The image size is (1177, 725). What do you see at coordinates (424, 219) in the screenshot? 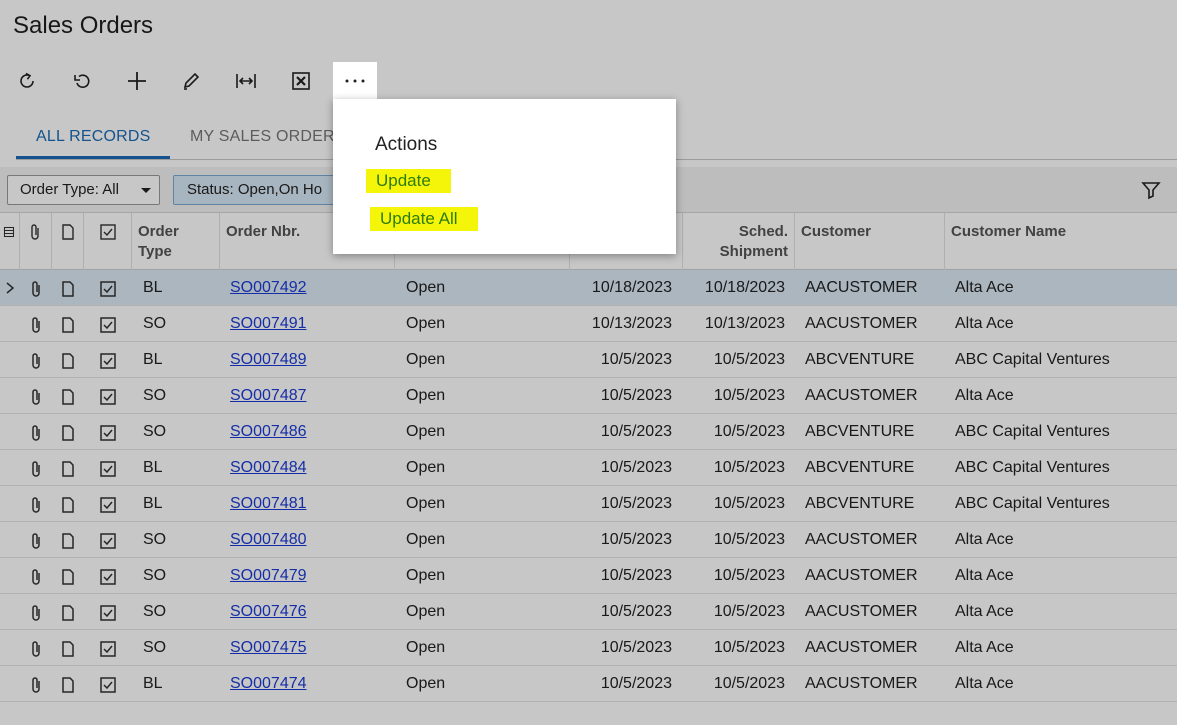
I see `menu-item-update-all: Update All` at bounding box center [424, 219].